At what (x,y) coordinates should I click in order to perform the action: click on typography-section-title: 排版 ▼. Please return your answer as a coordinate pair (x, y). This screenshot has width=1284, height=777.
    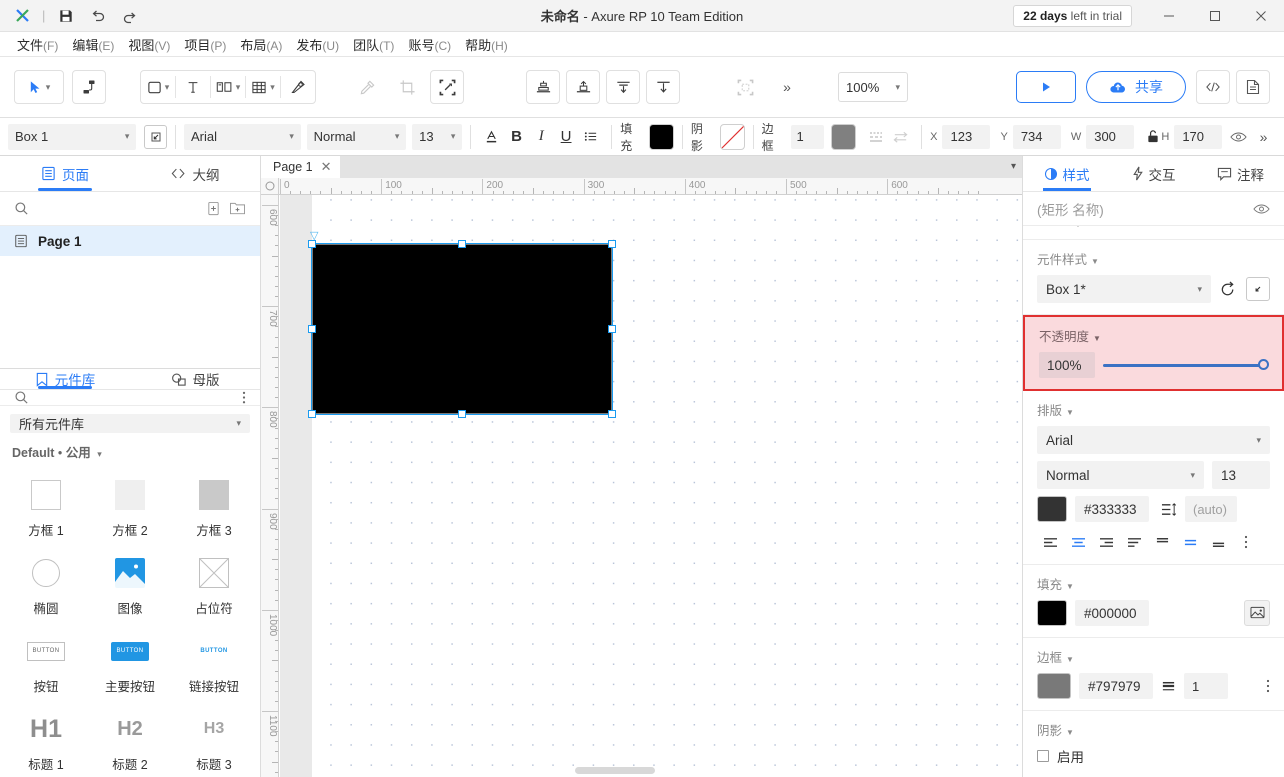
    Looking at the image, I should click on (1153, 409).